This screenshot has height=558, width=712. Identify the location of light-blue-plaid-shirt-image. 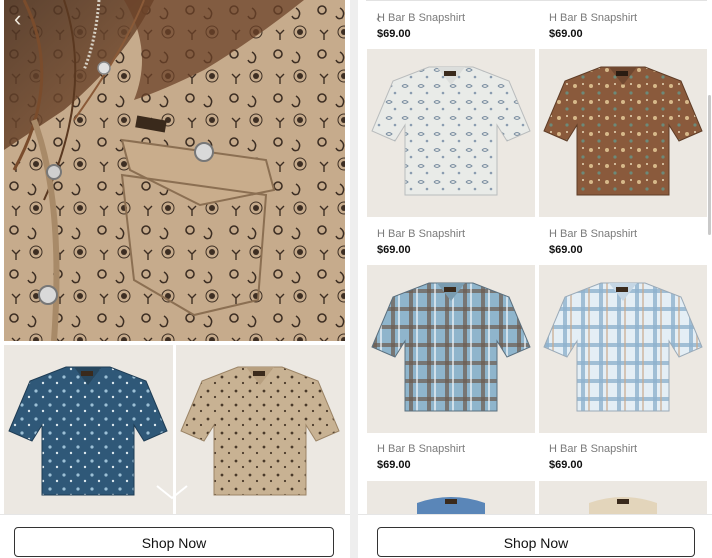
(623, 347).